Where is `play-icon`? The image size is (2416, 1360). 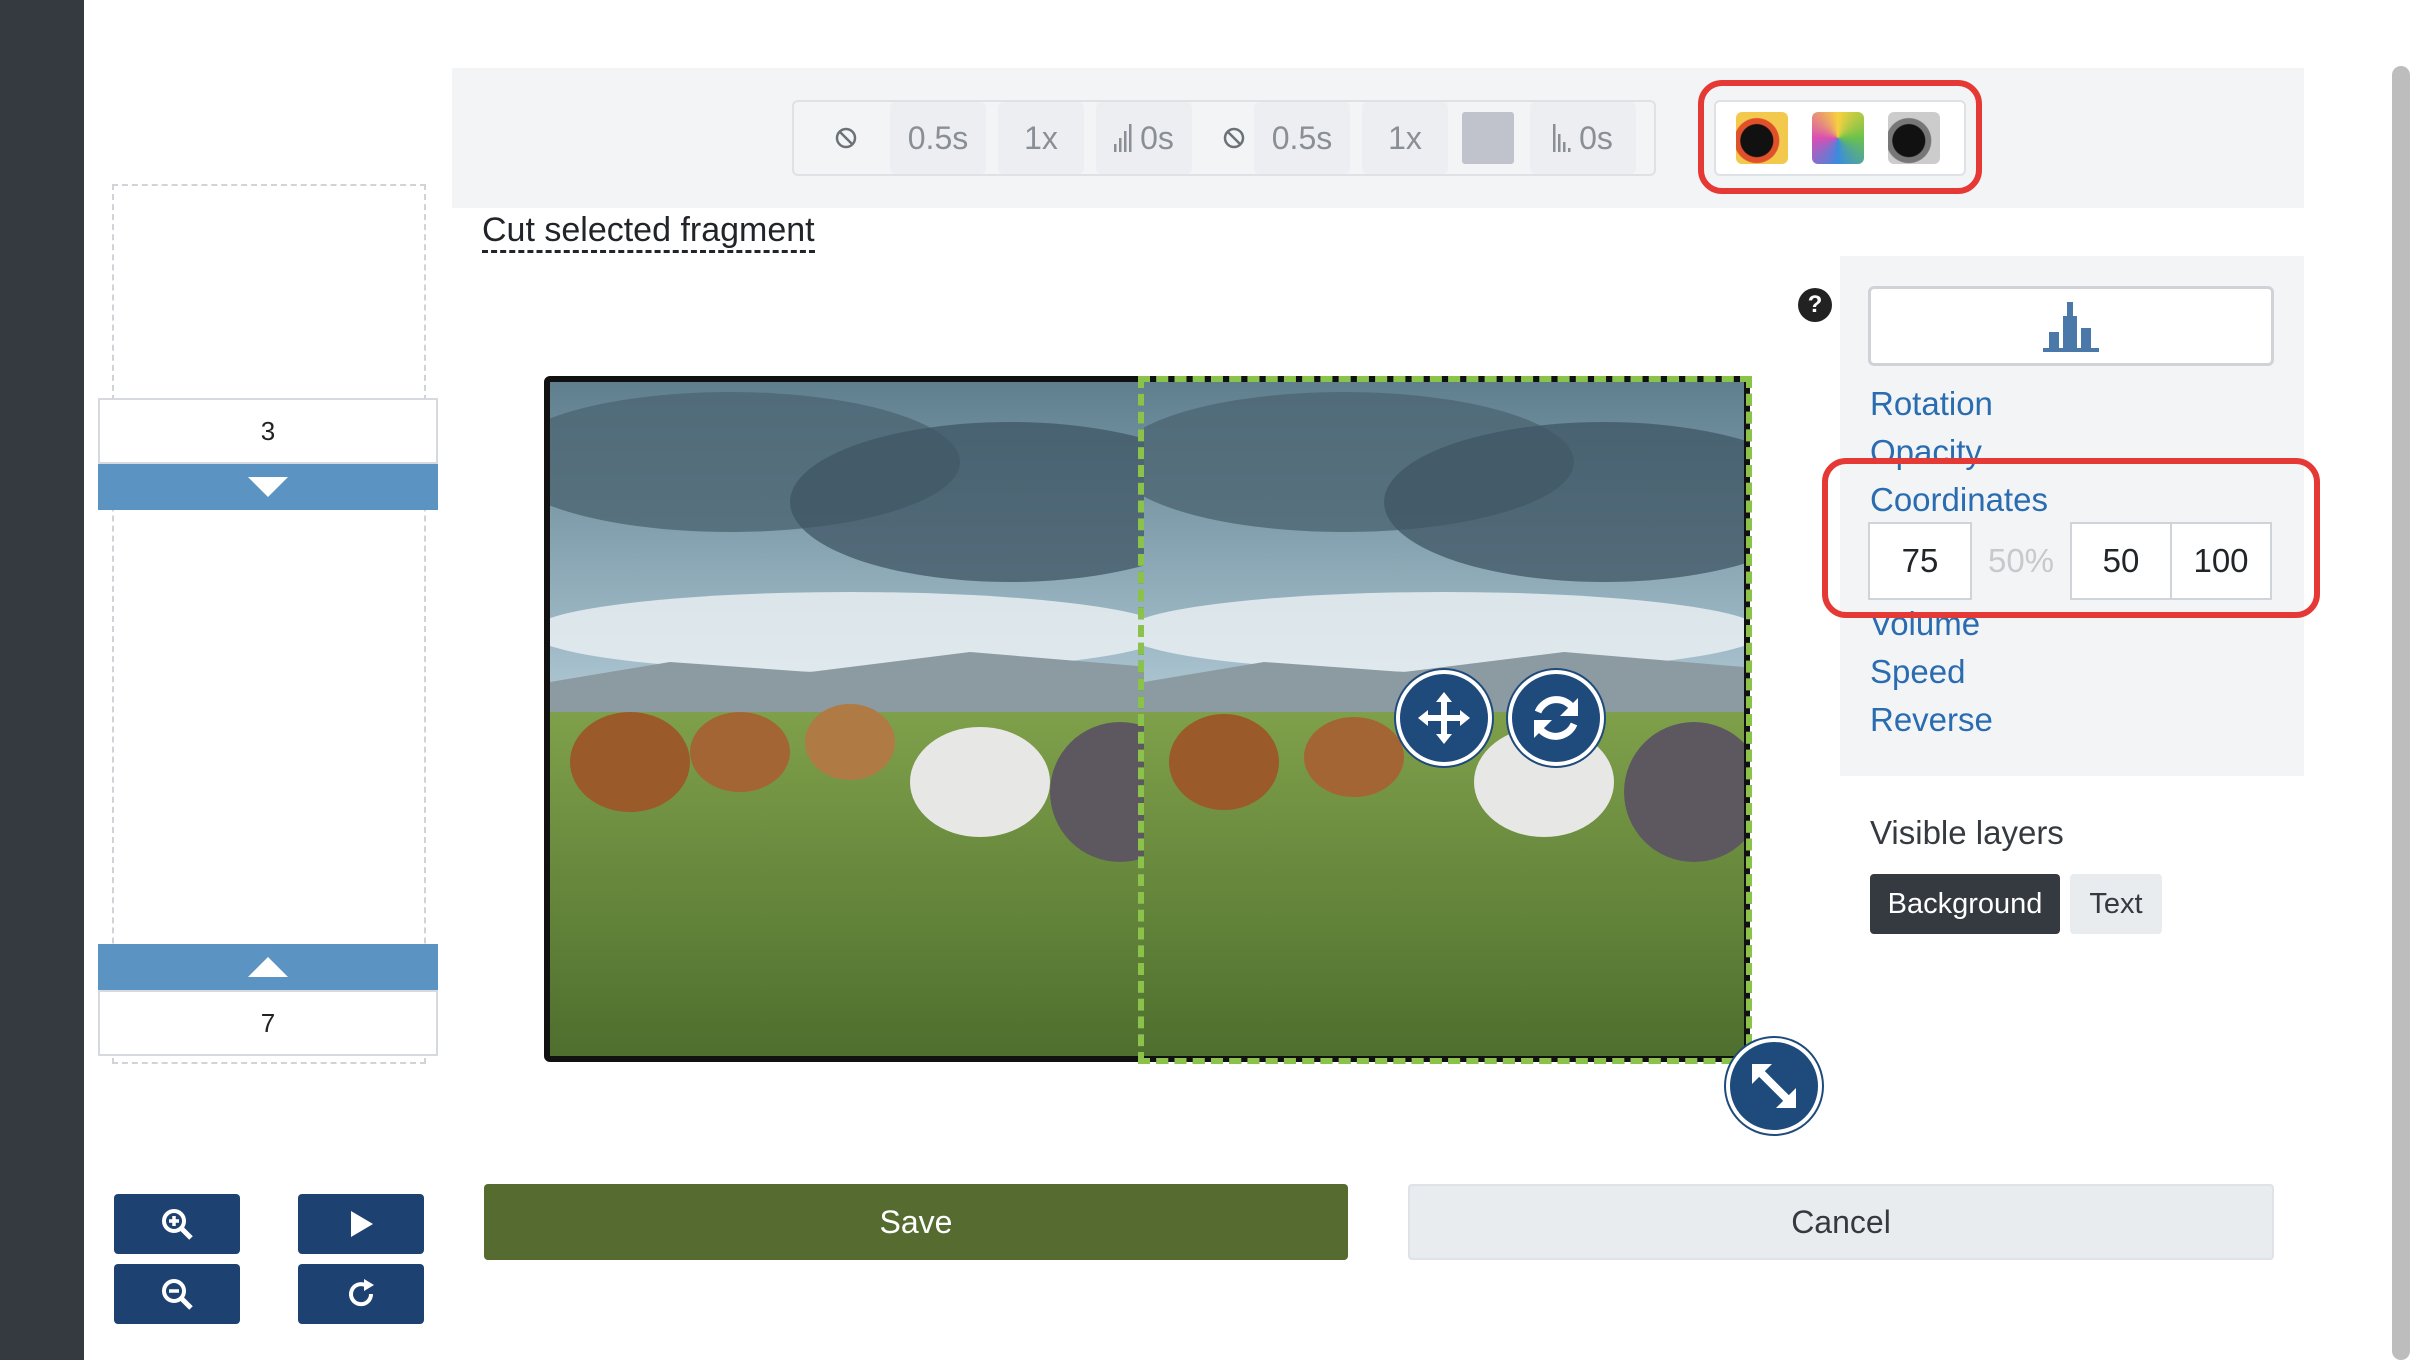 play-icon is located at coordinates (362, 1224).